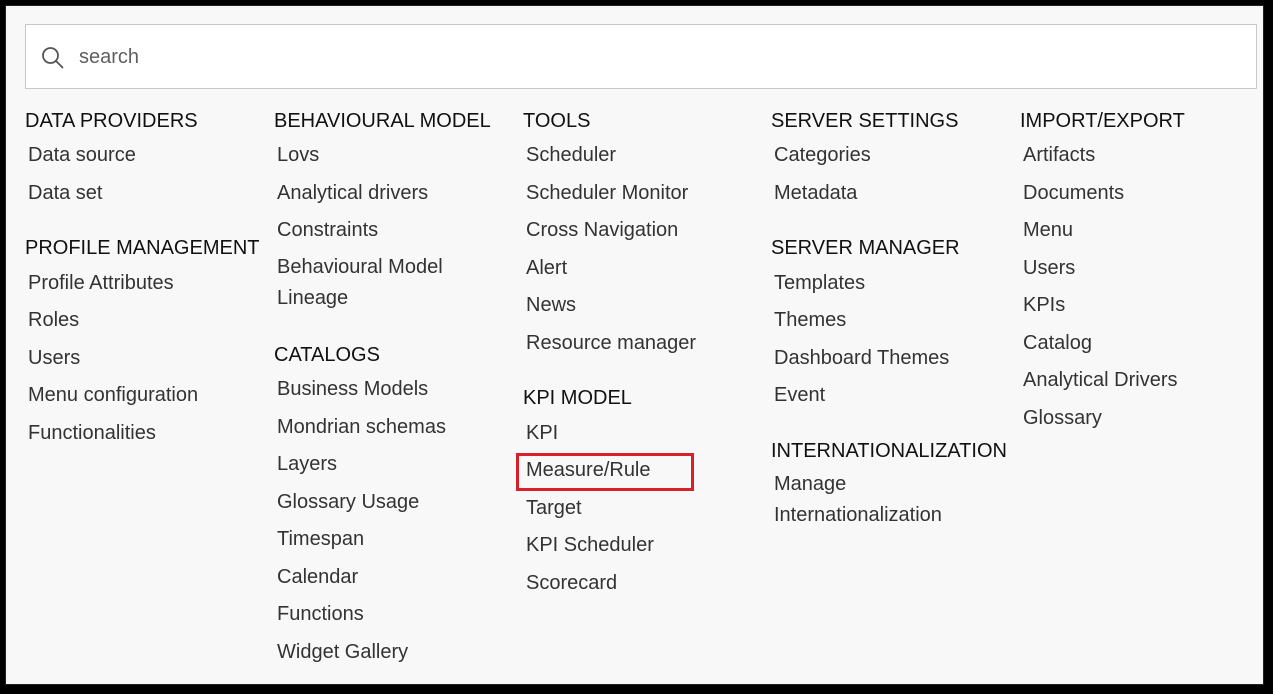  Describe the element at coordinates (382, 121) in the screenshot. I see `section-title-behavioural-model: BEHAVIOURAL MODEL` at that location.